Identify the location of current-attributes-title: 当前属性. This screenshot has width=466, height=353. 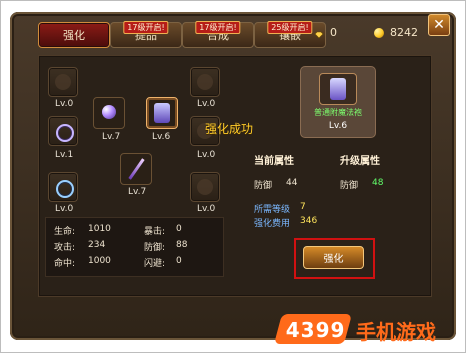
(274, 161).